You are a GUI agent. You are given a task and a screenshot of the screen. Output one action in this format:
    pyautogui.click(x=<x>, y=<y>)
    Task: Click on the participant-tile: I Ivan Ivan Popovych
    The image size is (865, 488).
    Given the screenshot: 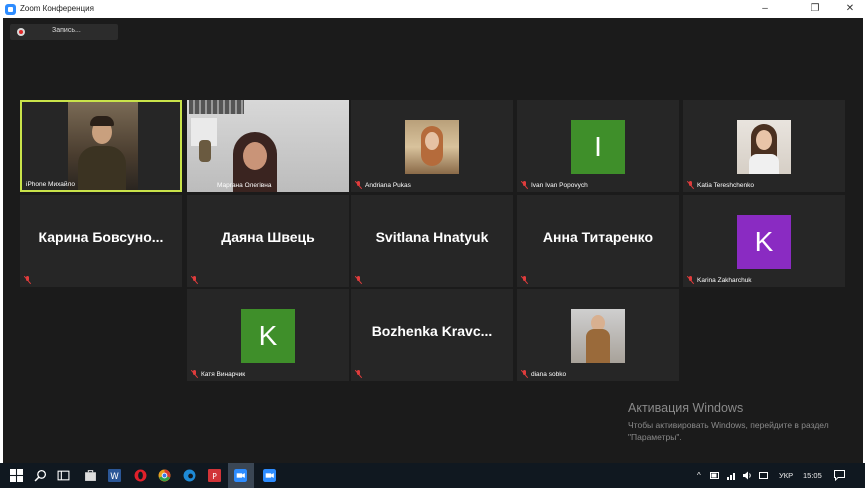 What is the action you would take?
    pyautogui.click(x=598, y=146)
    